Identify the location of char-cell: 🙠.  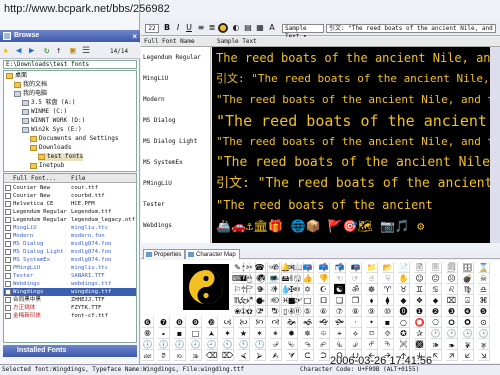
(244, 322).